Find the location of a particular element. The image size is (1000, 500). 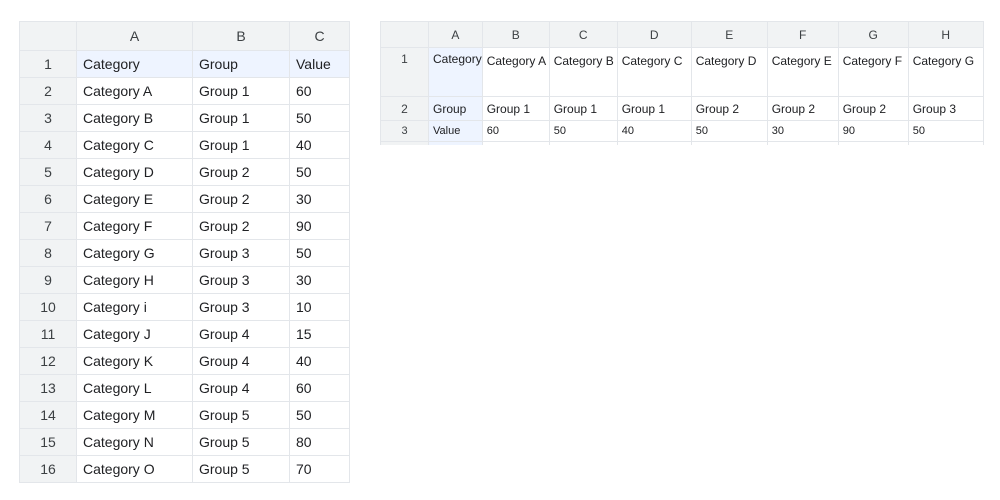

column-header-f: F is located at coordinates (802, 34).